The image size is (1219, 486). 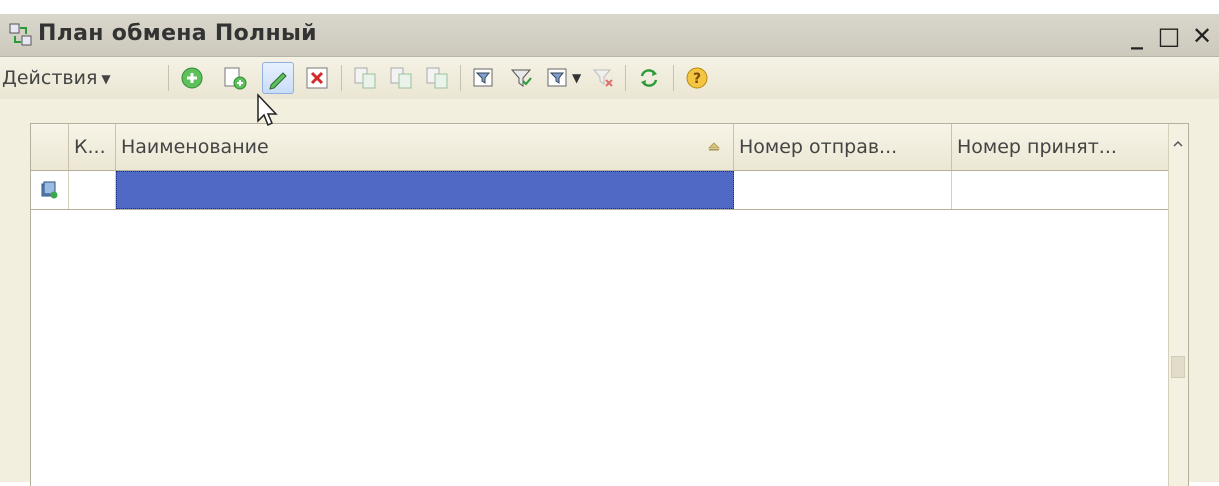 I want to click on filter-clear-button, so click(x=603, y=78).